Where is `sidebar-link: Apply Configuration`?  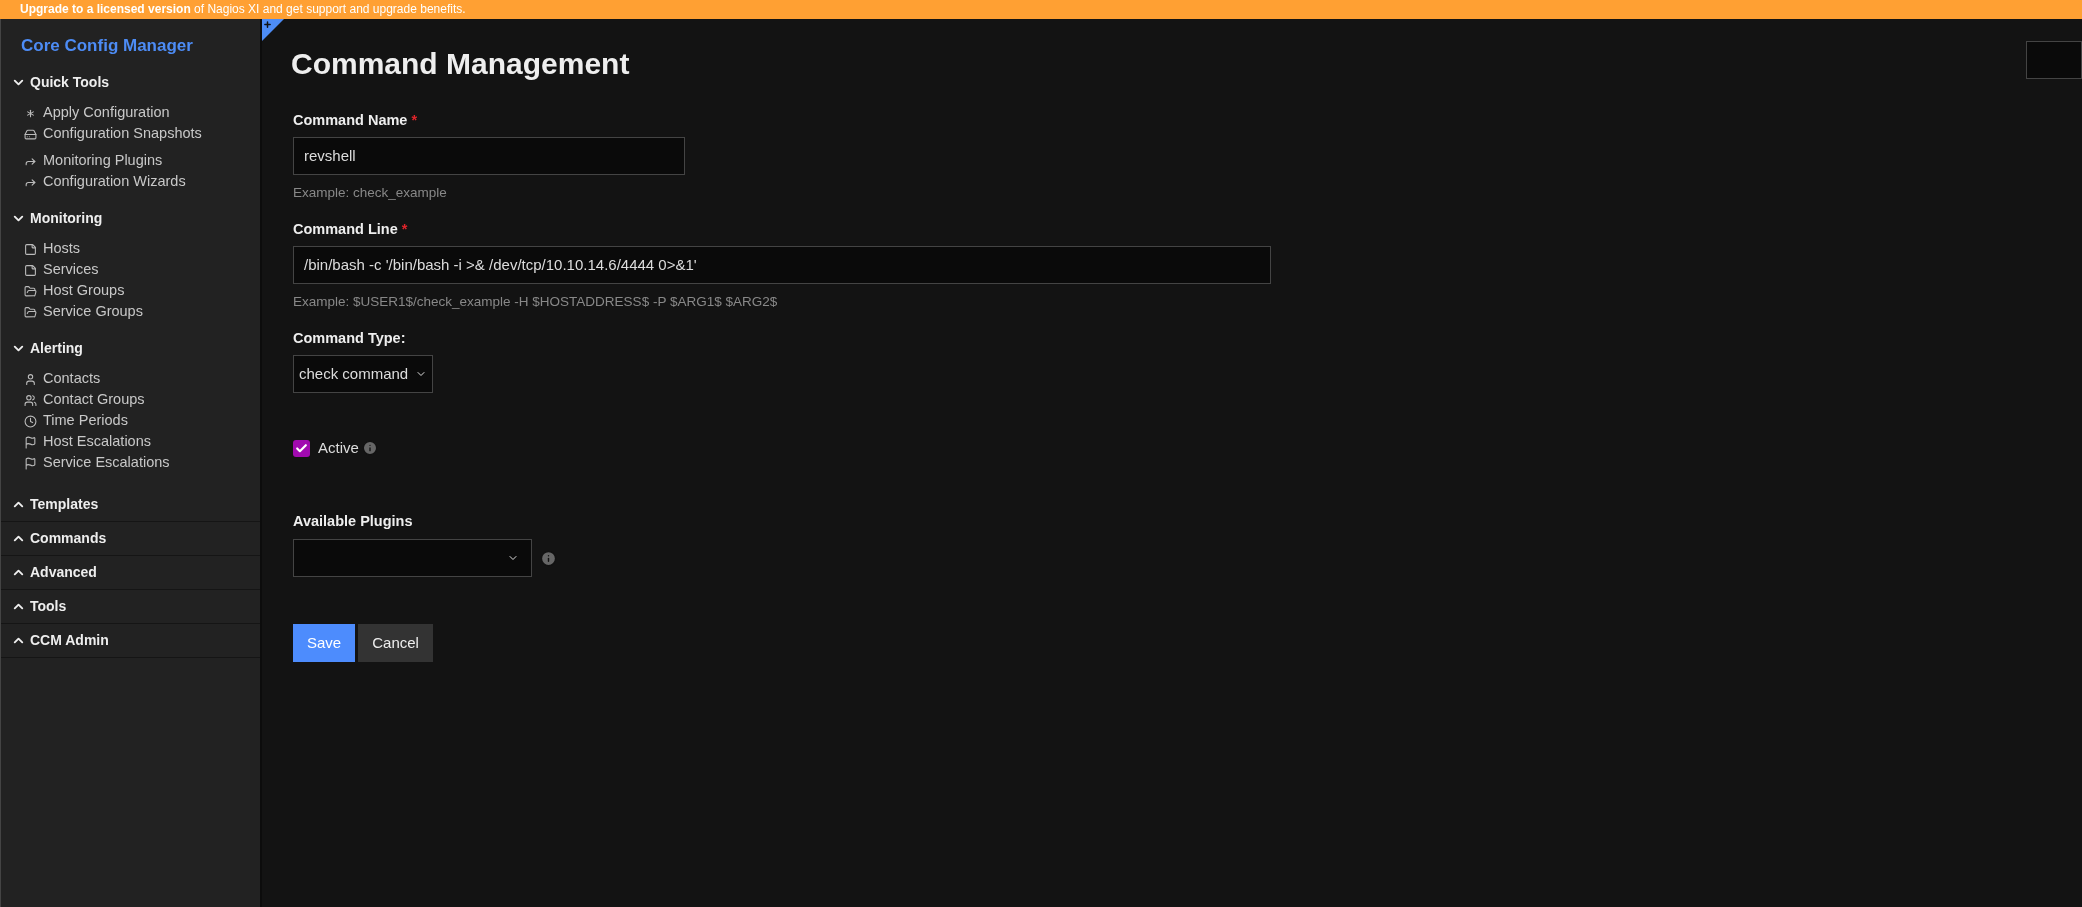 sidebar-link: Apply Configuration is located at coordinates (130, 113).